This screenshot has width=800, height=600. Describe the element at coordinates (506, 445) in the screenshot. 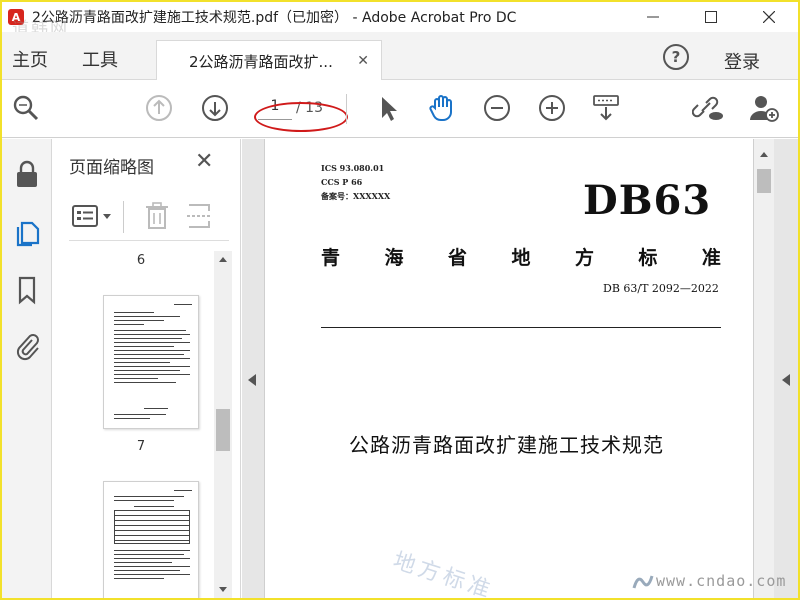

I see `document-title: 公路沥青路面改扩建施工技术规范` at that location.